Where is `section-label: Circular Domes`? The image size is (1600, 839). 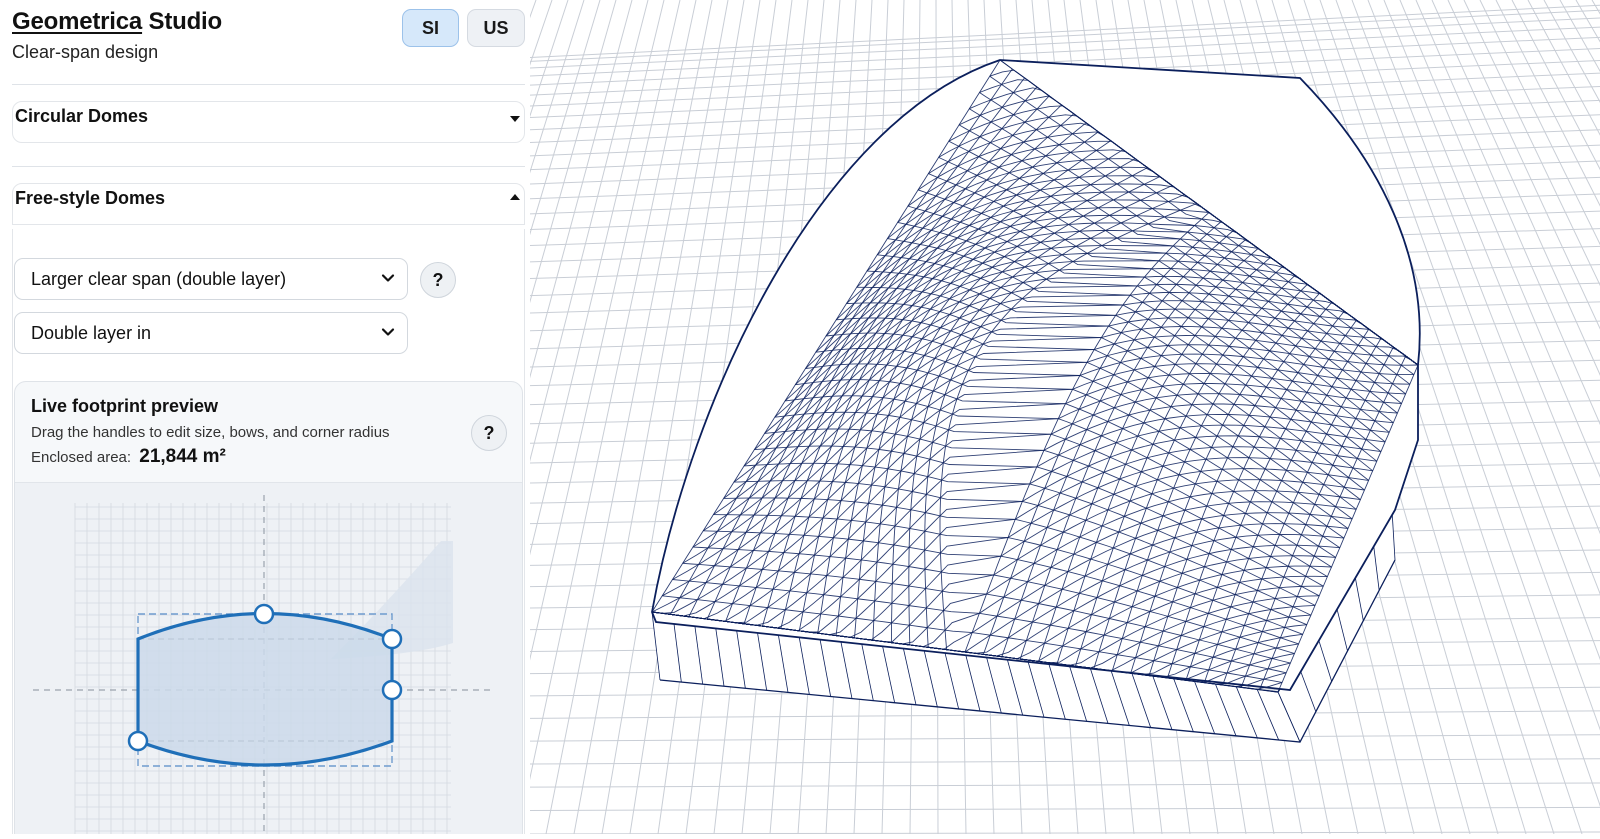 section-label: Circular Domes is located at coordinates (82, 116).